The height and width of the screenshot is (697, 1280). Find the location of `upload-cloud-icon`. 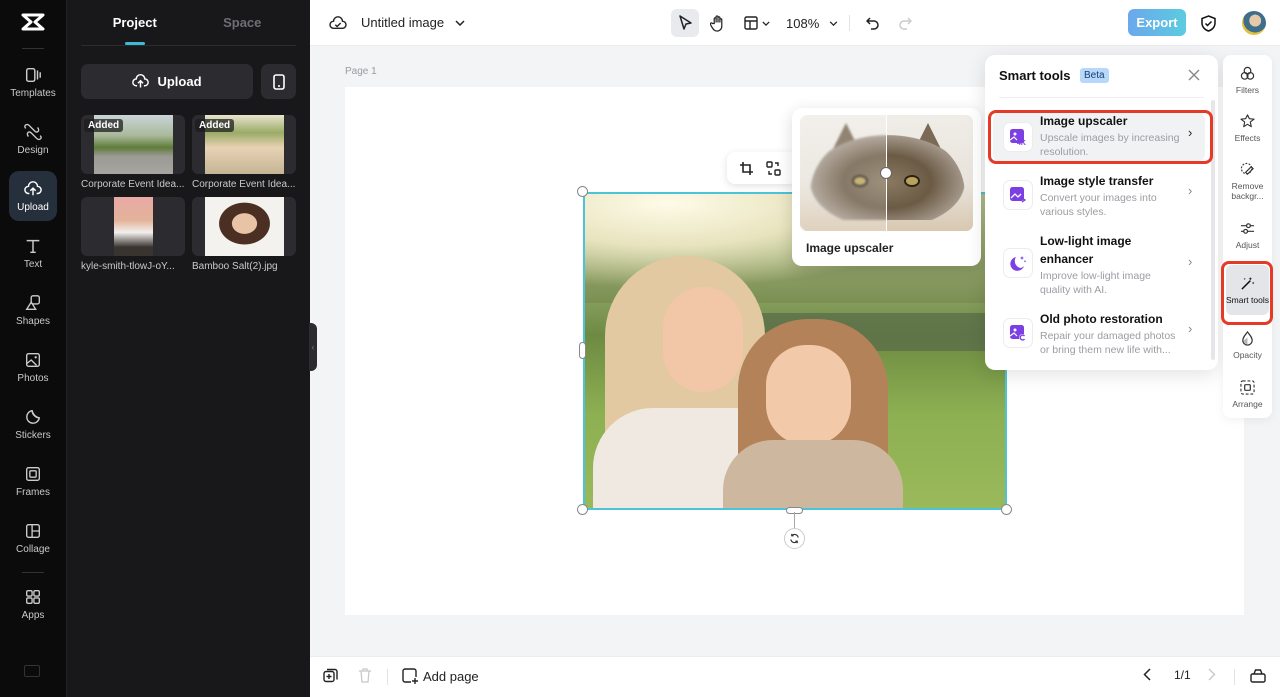

upload-cloud-icon is located at coordinates (33, 187).